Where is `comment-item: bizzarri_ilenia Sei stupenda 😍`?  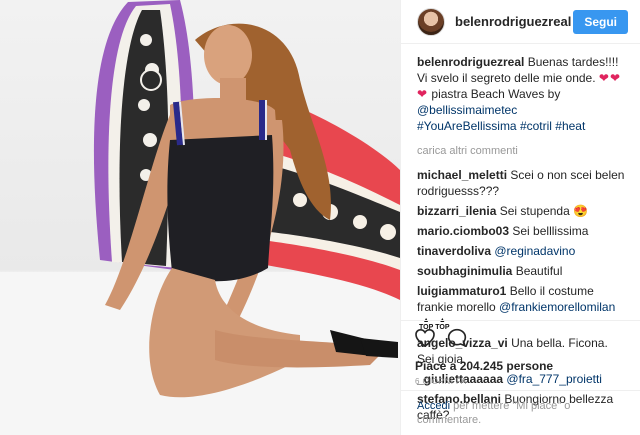 comment-item: bizzarri_ilenia Sei stupenda 😍 is located at coordinates (521, 211).